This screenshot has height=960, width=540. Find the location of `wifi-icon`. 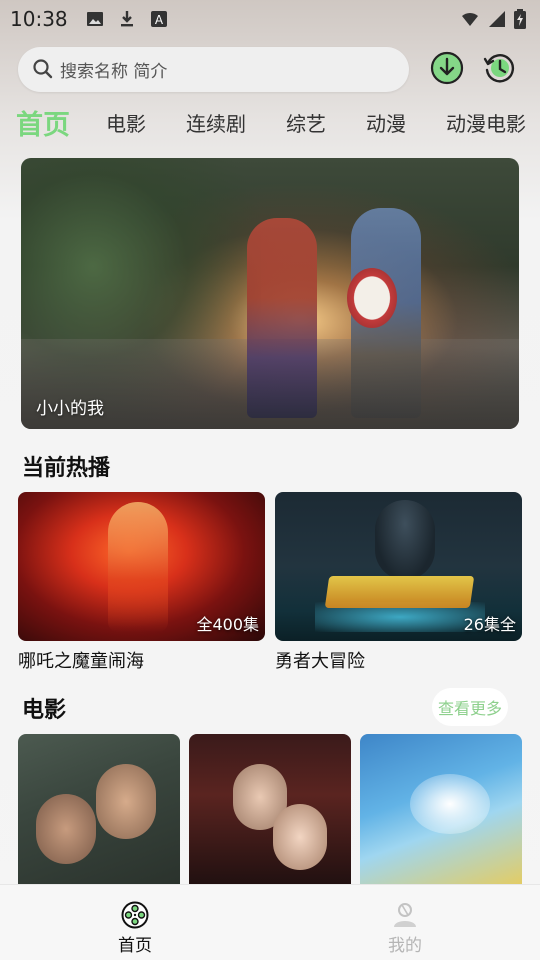

wifi-icon is located at coordinates (470, 19).